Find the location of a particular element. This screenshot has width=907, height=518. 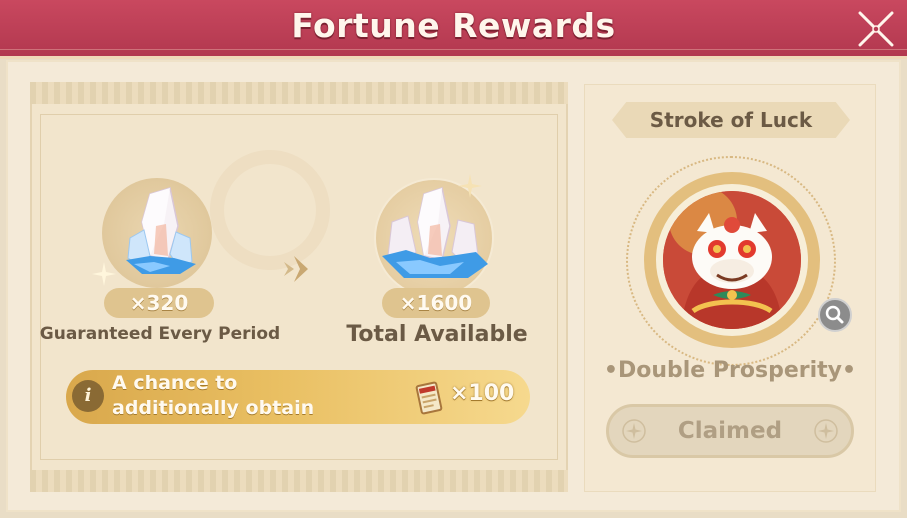

bonus-banner-label: Stroke of Luck is located at coordinates (731, 120).